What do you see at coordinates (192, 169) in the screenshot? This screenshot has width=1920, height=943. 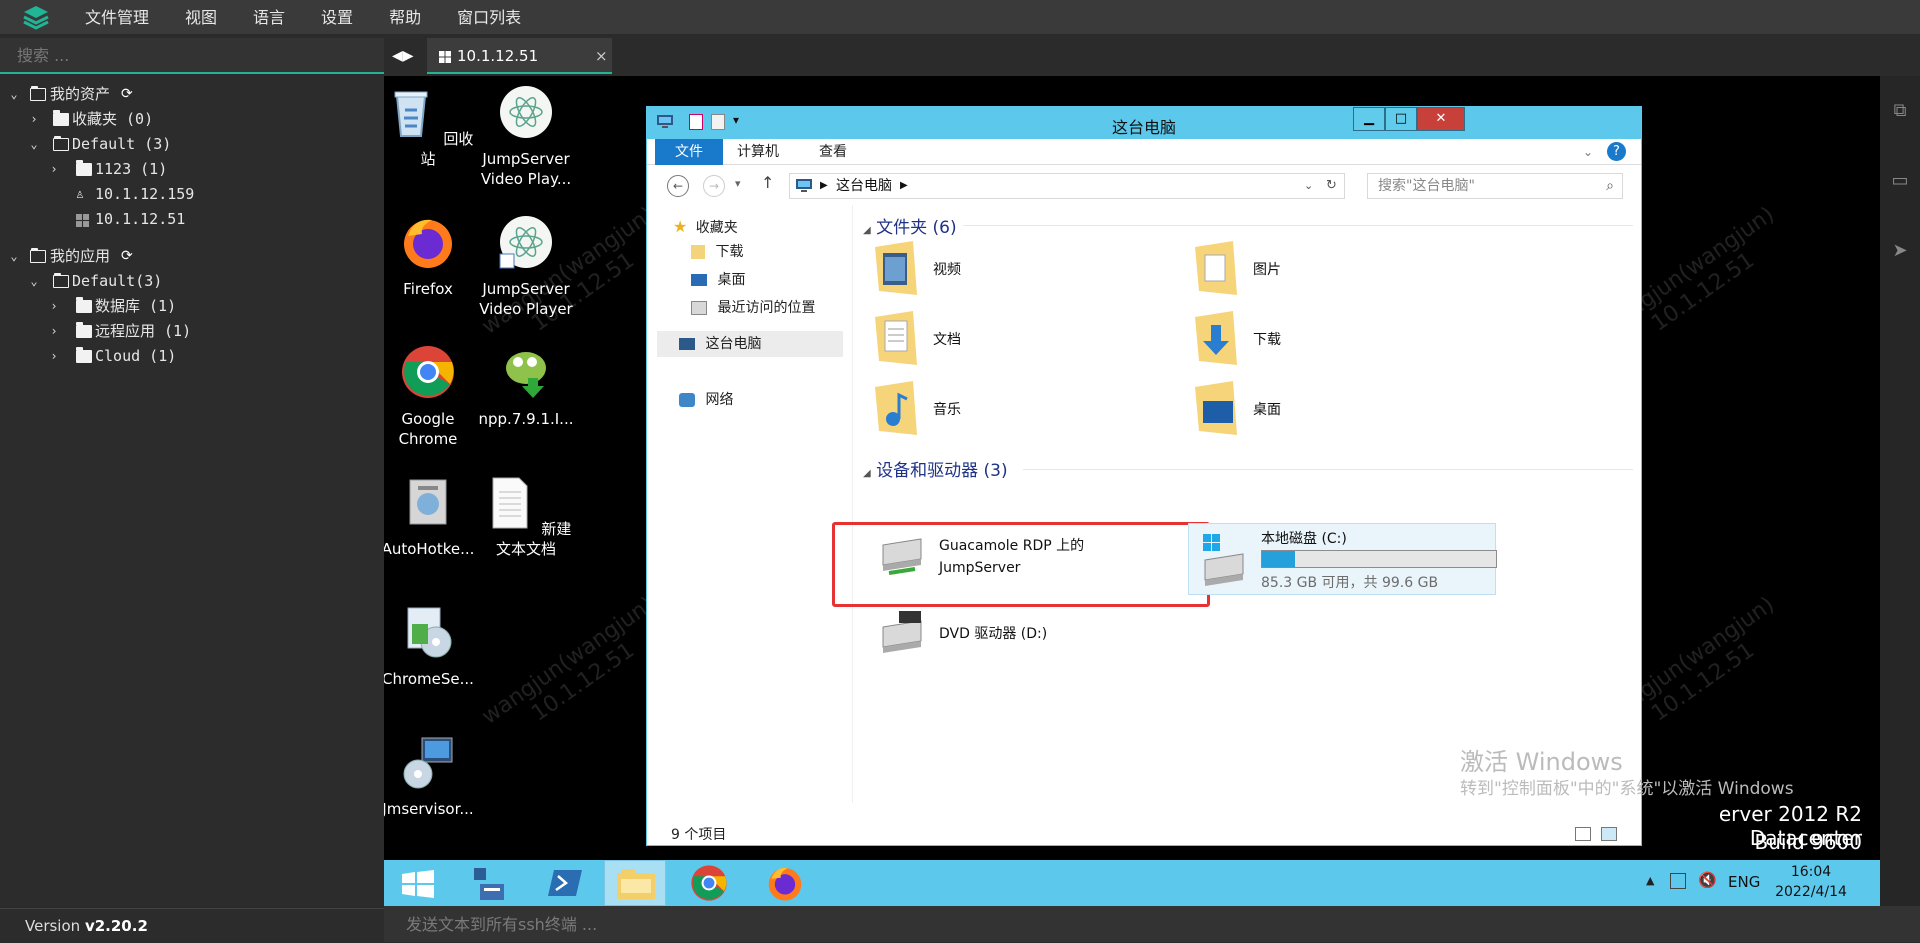 I see `tree-folder-1123: › 1123 (1)` at bounding box center [192, 169].